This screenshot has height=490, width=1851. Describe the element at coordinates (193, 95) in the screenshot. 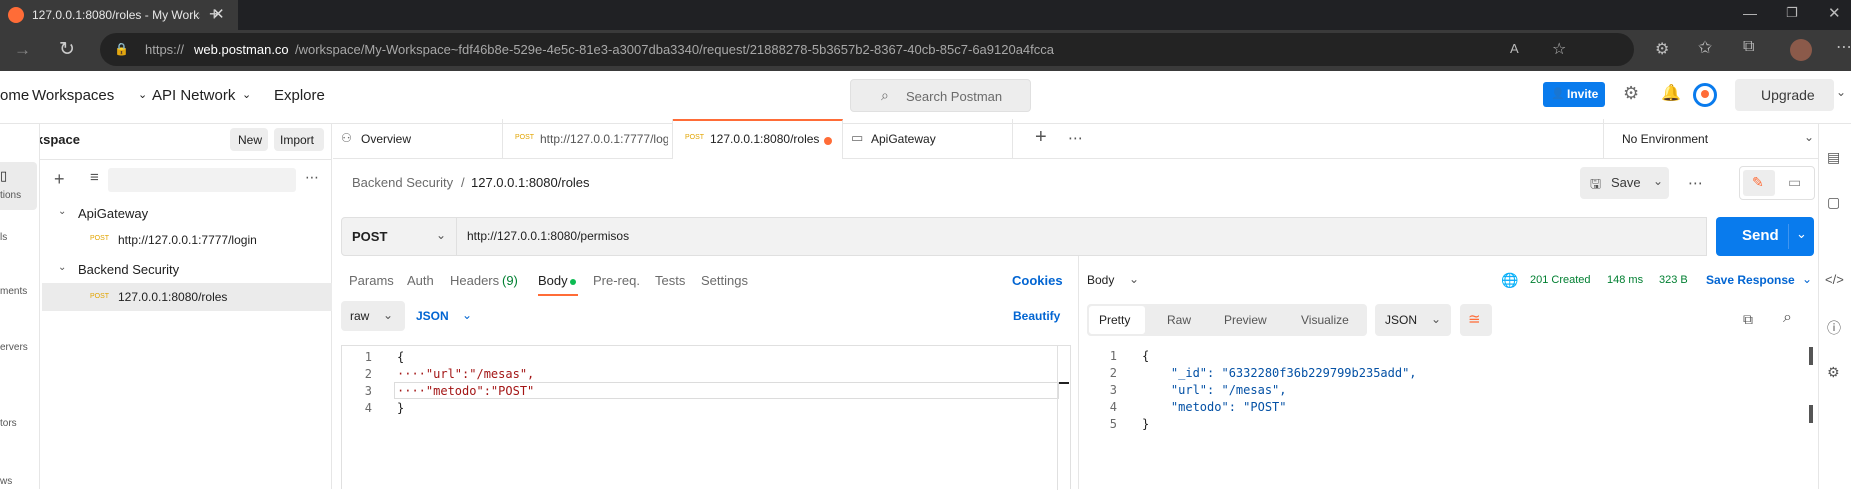

I see `nav-api-network: API Network` at that location.